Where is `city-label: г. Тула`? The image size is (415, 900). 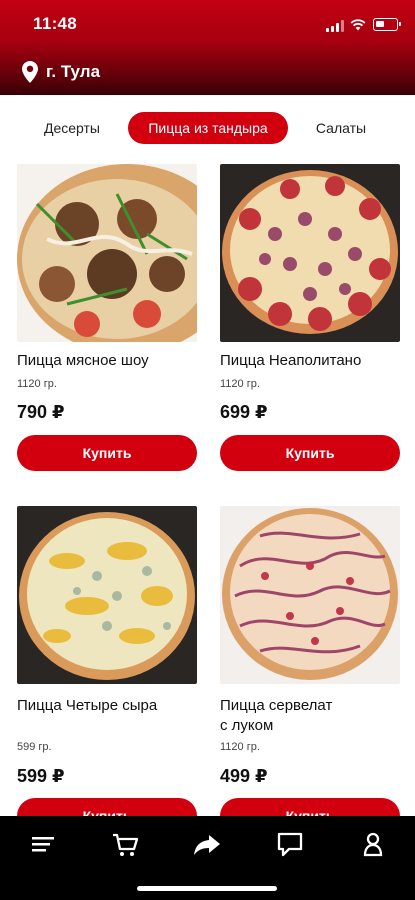
city-label: г. Тула is located at coordinates (73, 71).